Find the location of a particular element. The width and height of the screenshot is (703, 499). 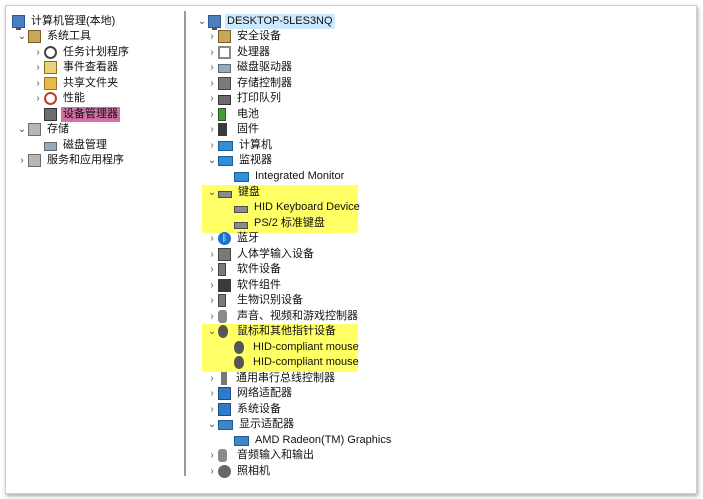

category-label: 声音、视频和游戏控制器 is located at coordinates (297, 316).